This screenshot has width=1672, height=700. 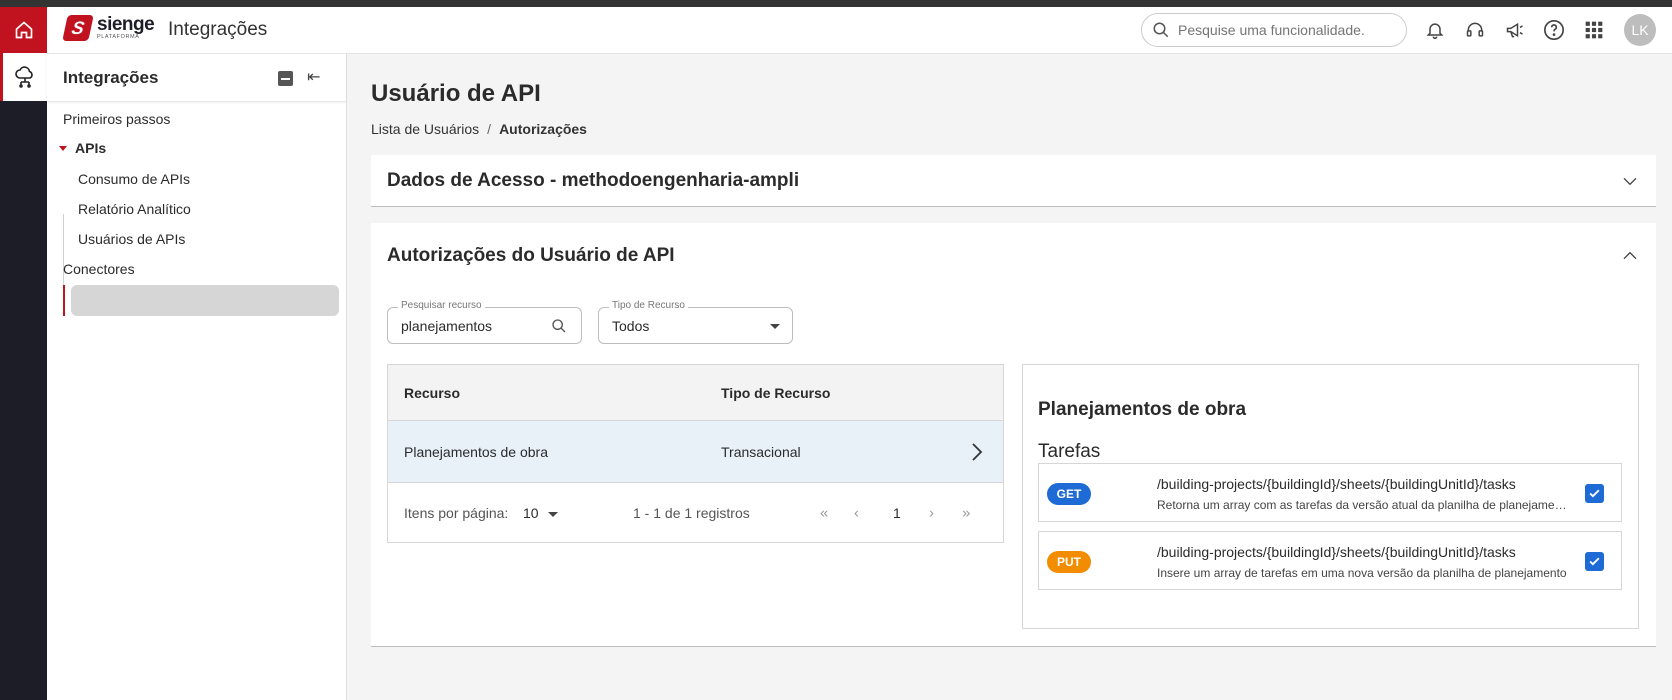 I want to click on help-icon, so click(x=1554, y=30).